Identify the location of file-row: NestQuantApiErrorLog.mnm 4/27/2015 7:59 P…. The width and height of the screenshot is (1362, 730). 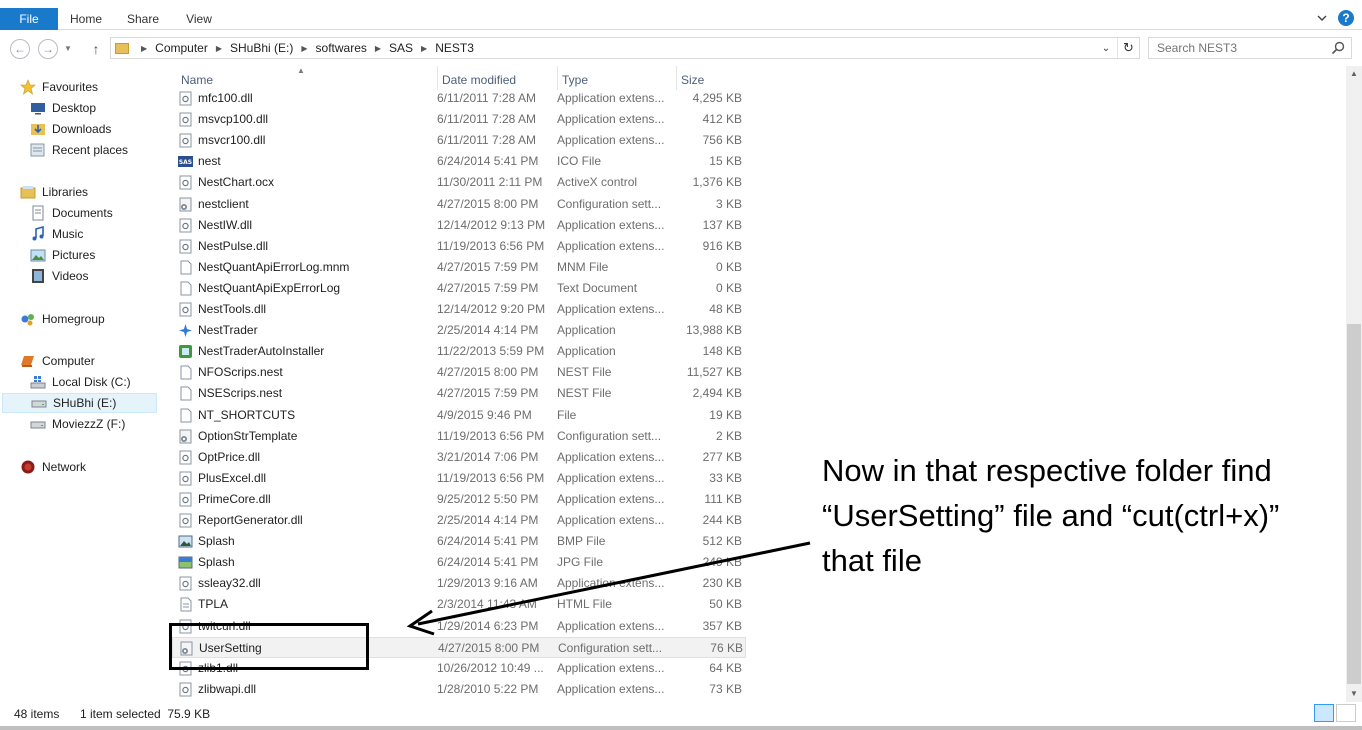
(459, 267).